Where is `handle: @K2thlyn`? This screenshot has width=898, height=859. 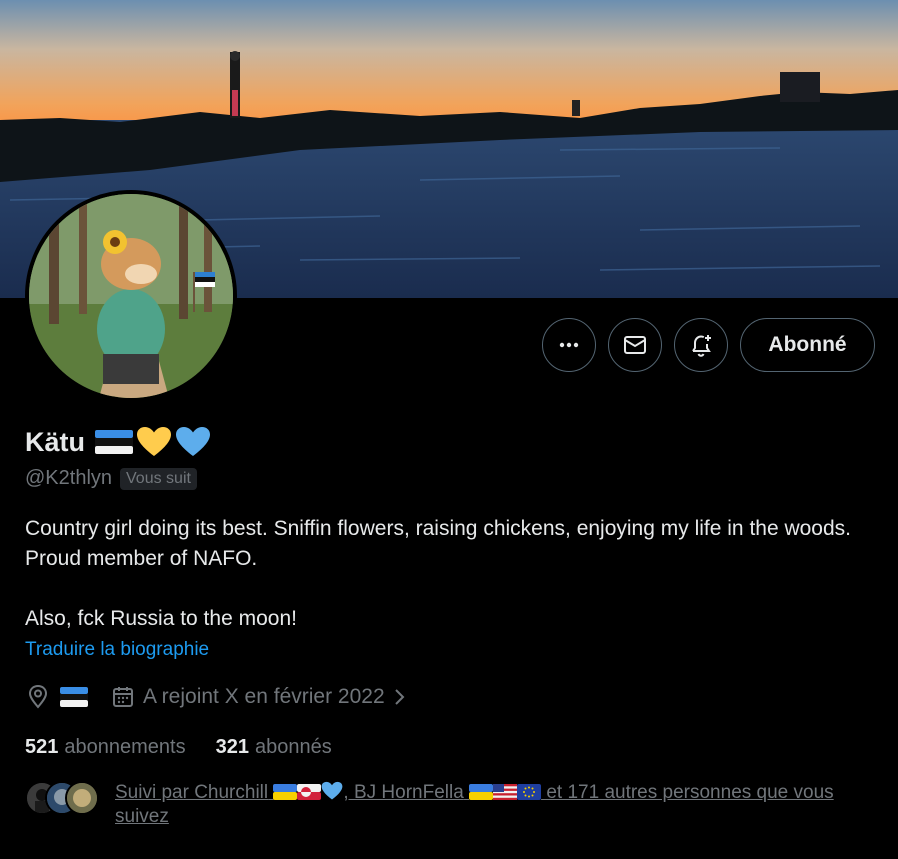 handle: @K2thlyn is located at coordinates (69, 478).